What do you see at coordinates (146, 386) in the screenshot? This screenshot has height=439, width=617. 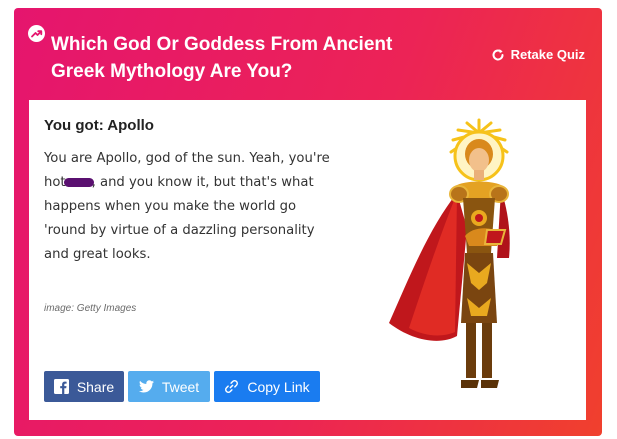 I see `twitter-bird-icon` at bounding box center [146, 386].